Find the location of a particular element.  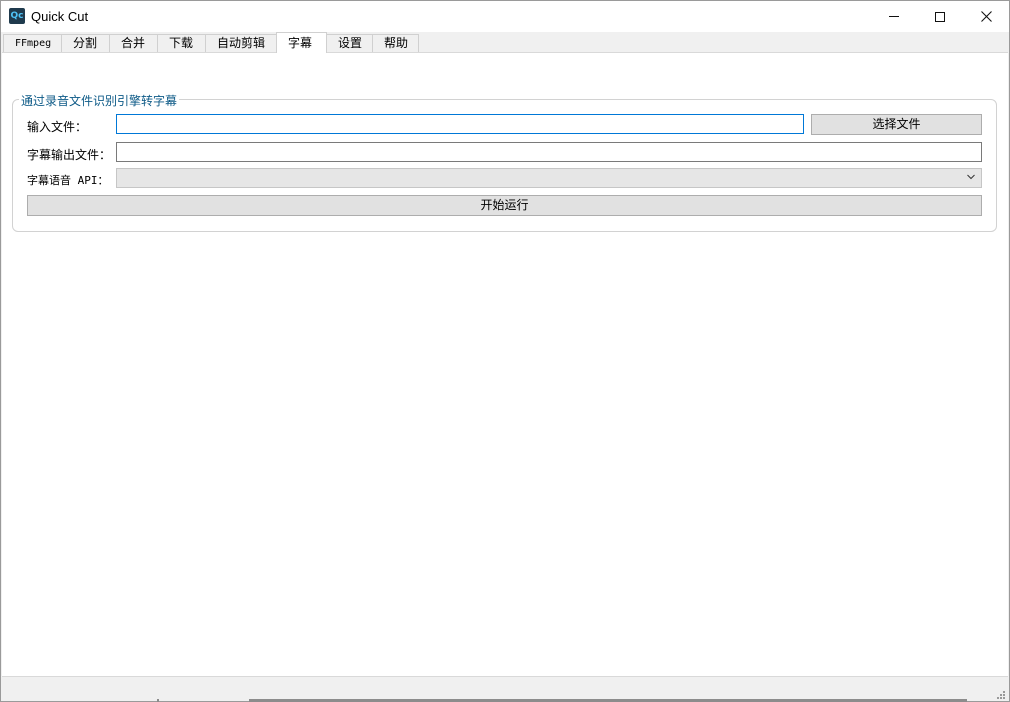

maximize-icon is located at coordinates (940, 16).